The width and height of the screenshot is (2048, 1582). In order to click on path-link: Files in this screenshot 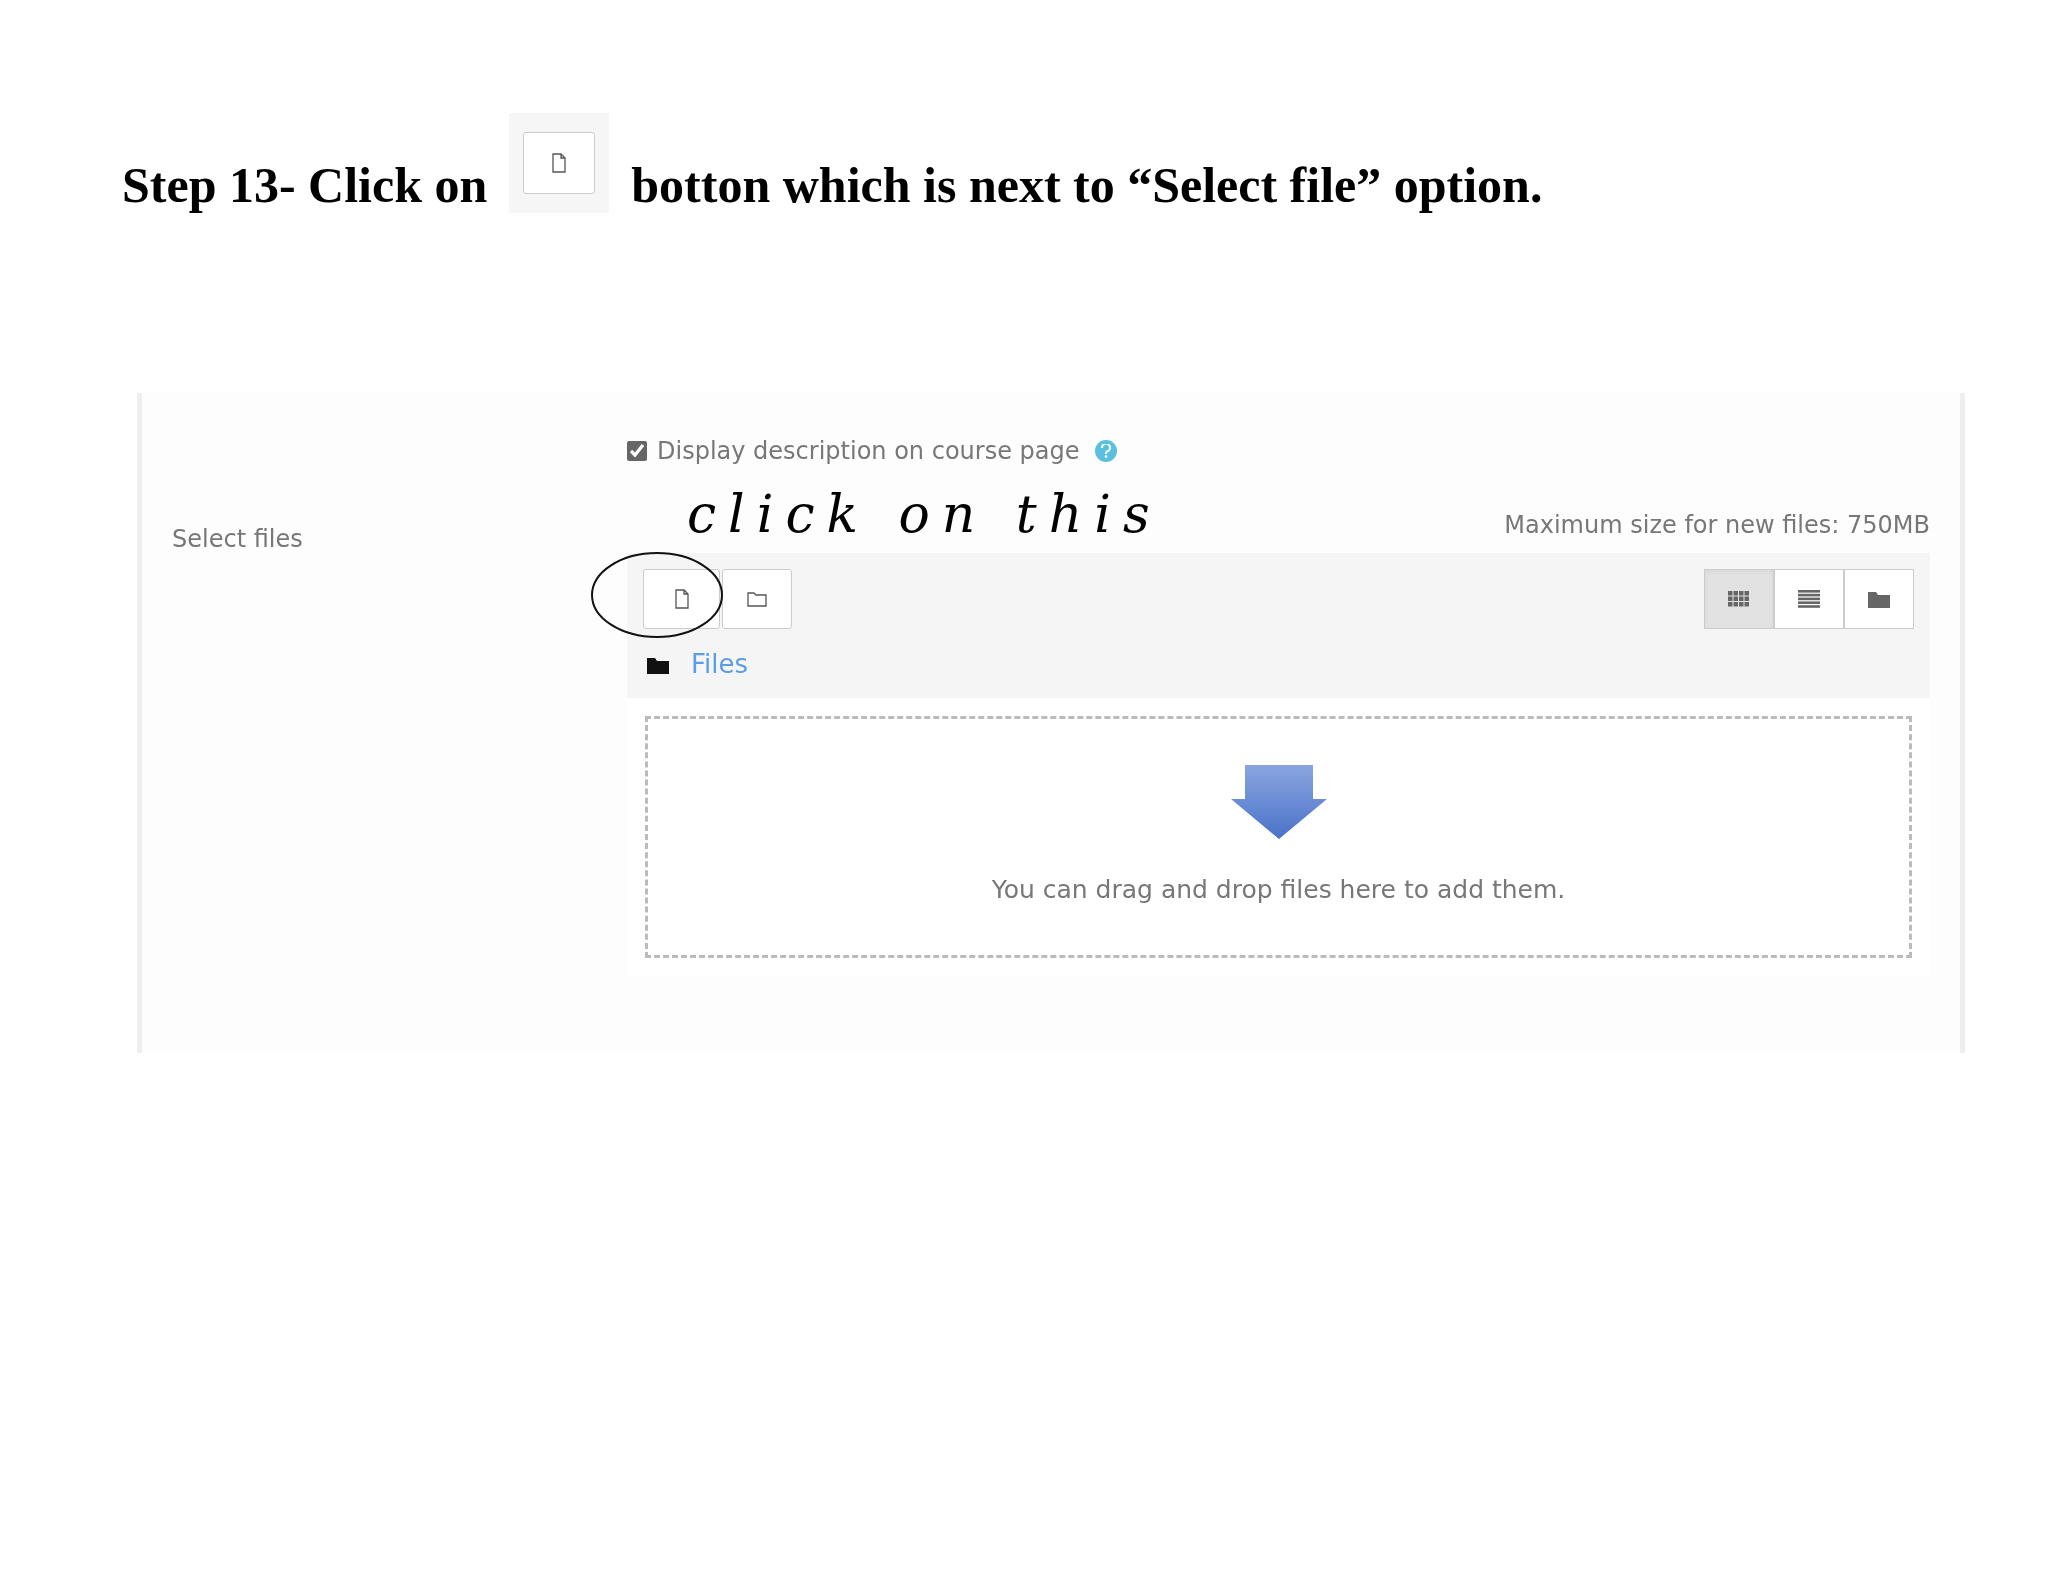, I will do `click(720, 664)`.